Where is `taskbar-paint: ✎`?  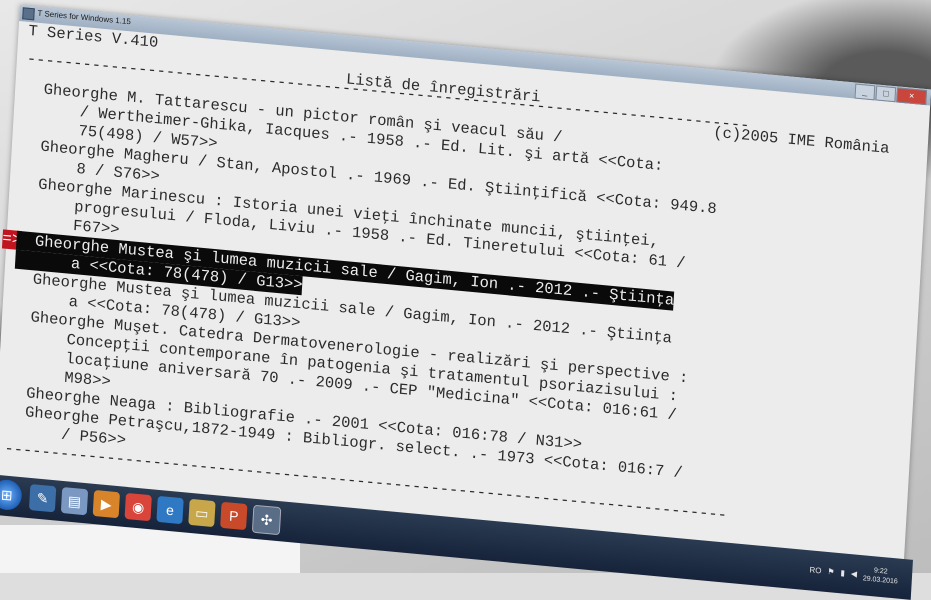
taskbar-paint: ✎ is located at coordinates (42, 498).